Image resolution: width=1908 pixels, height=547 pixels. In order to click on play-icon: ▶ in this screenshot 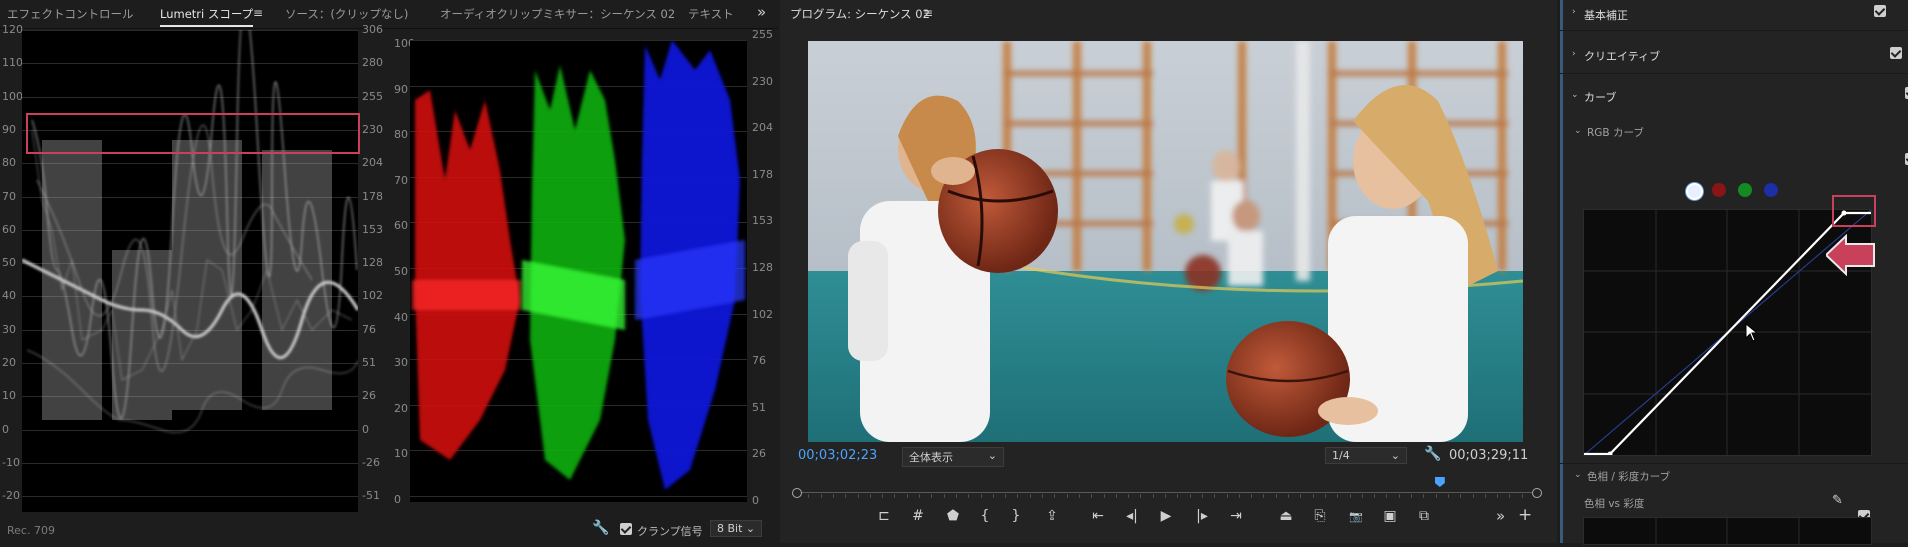, I will do `click(1166, 516)`.